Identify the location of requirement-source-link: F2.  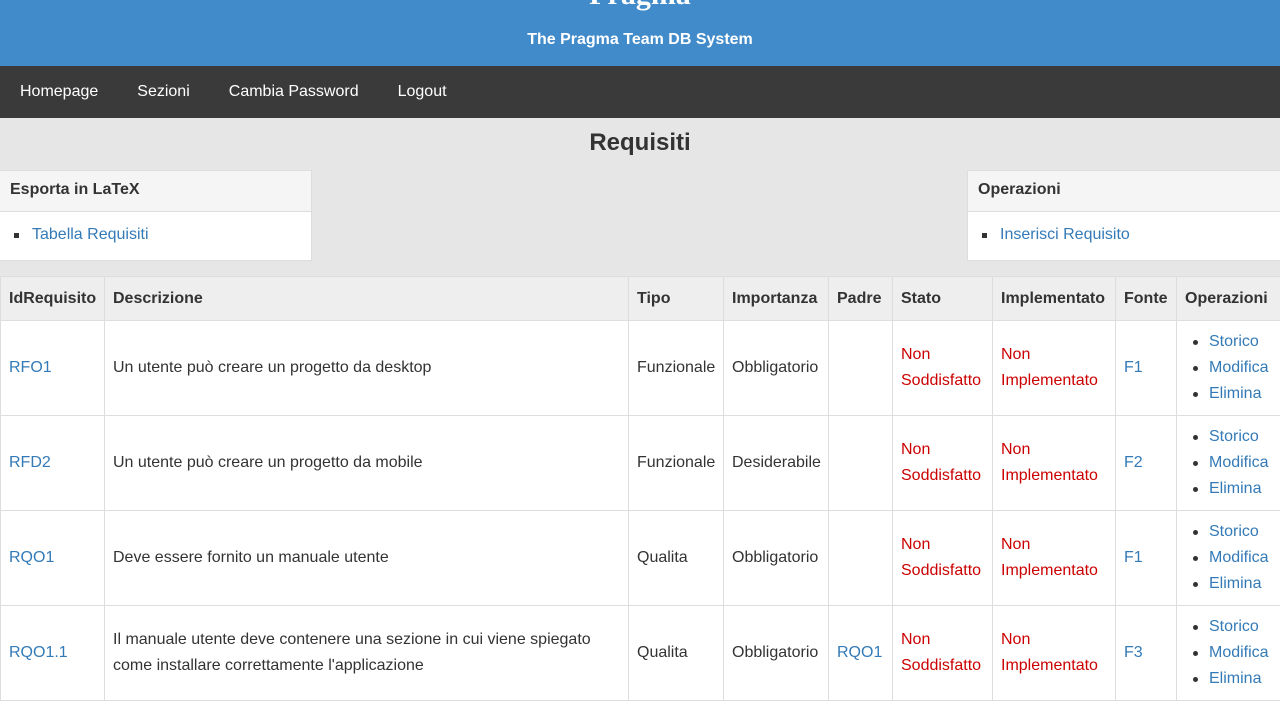
(1133, 462).